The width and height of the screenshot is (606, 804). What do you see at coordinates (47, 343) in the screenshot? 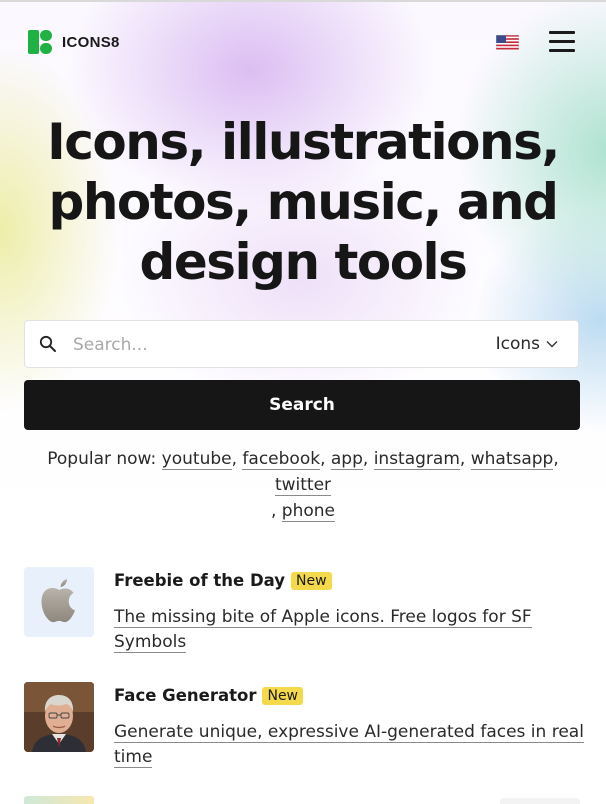
I see `search-icon` at bounding box center [47, 343].